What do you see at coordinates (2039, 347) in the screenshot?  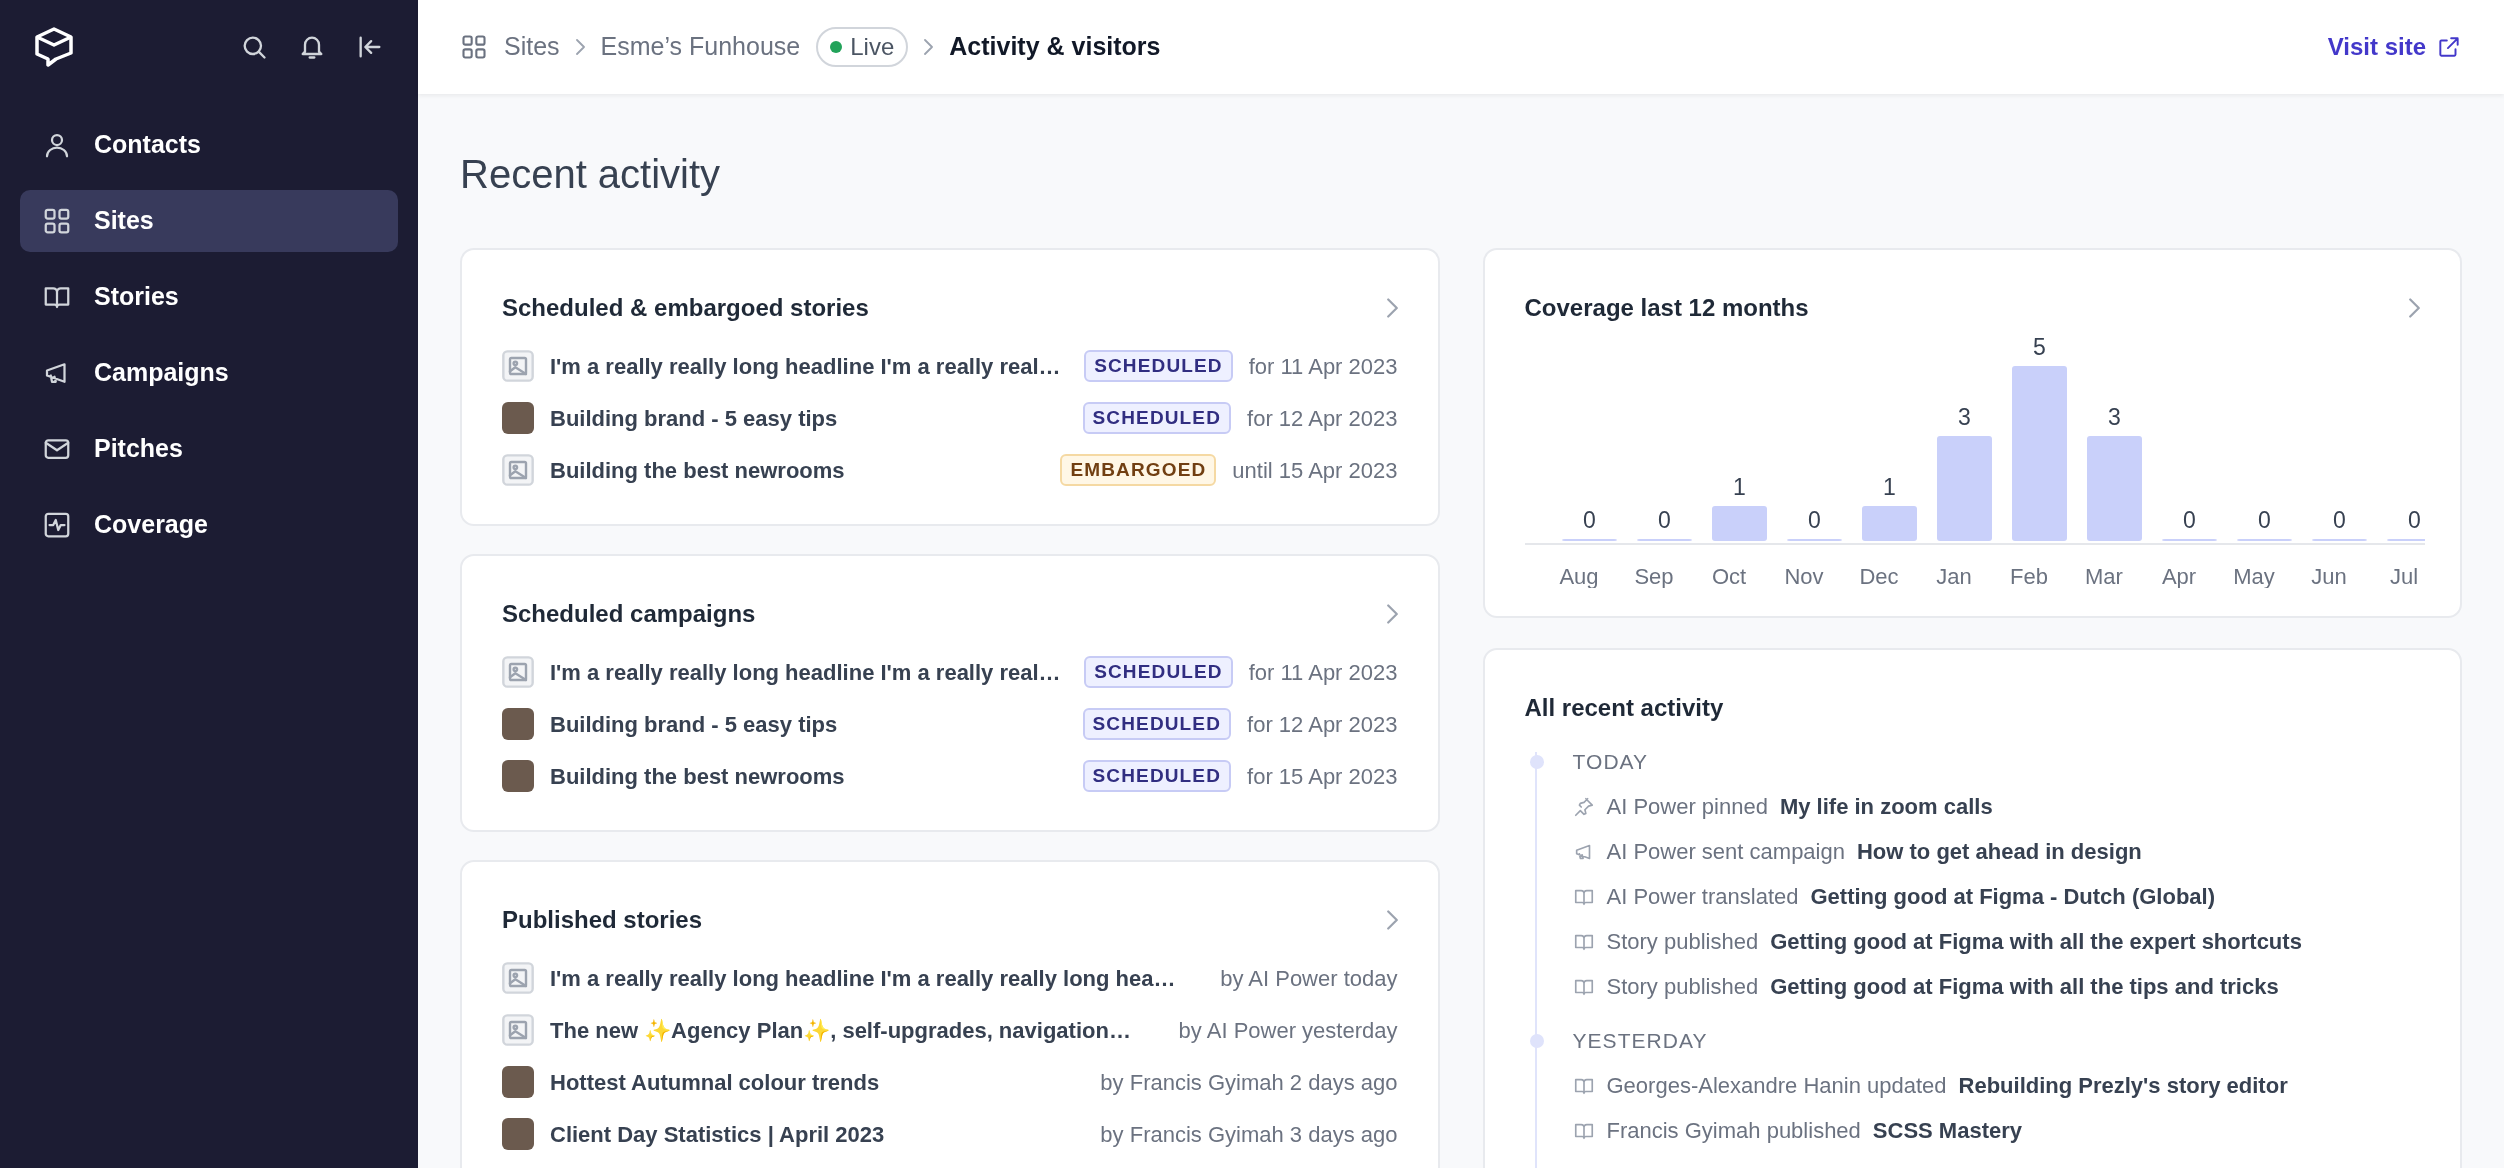 I see `value-label: 5` at bounding box center [2039, 347].